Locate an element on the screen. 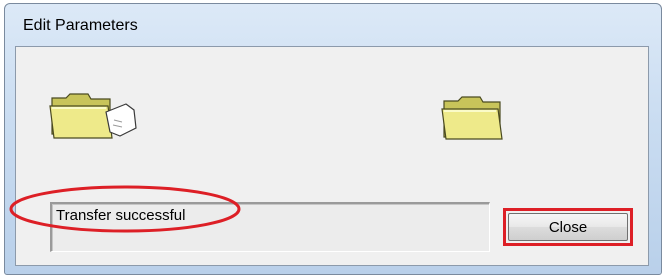 This screenshot has height=279, width=668. close-button-label: Close is located at coordinates (568, 227).